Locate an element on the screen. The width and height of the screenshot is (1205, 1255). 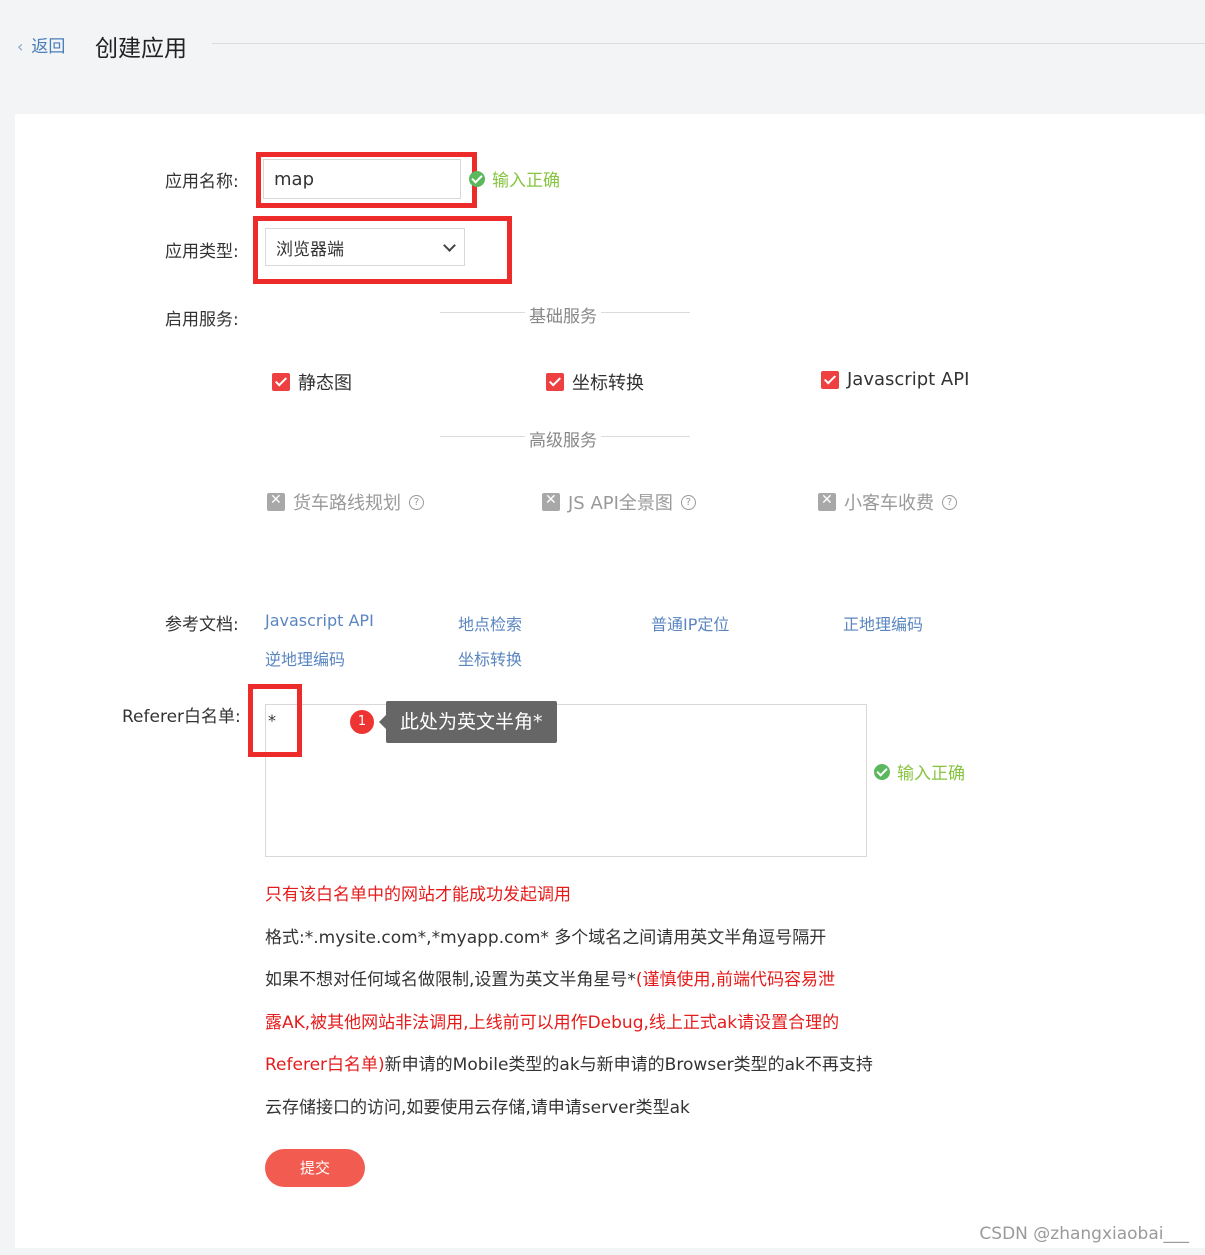
checkbox-coord-convert: 坐标转换 is located at coordinates (595, 382).